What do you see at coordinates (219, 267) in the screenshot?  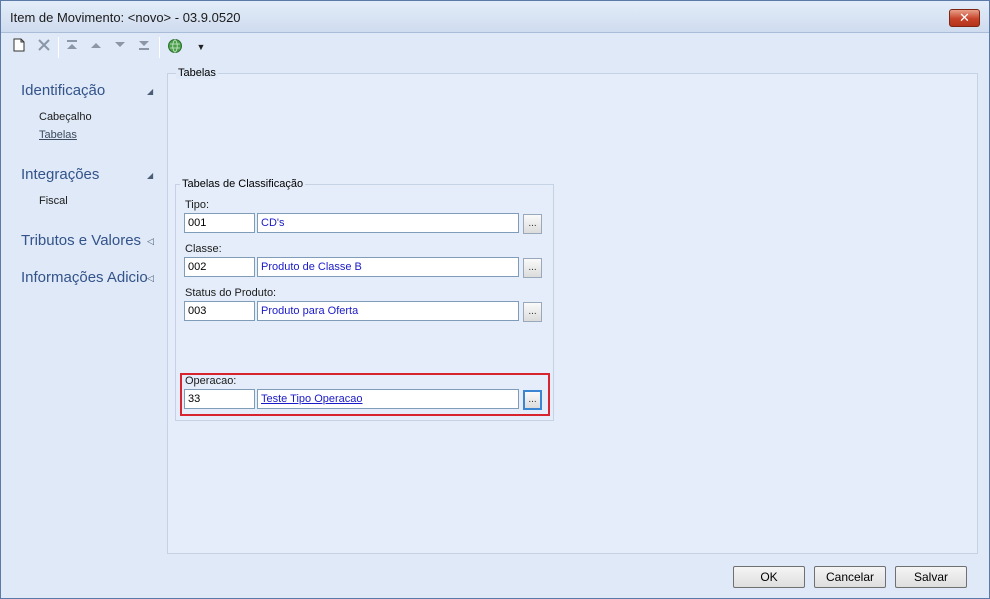 I see `classe-code-input` at bounding box center [219, 267].